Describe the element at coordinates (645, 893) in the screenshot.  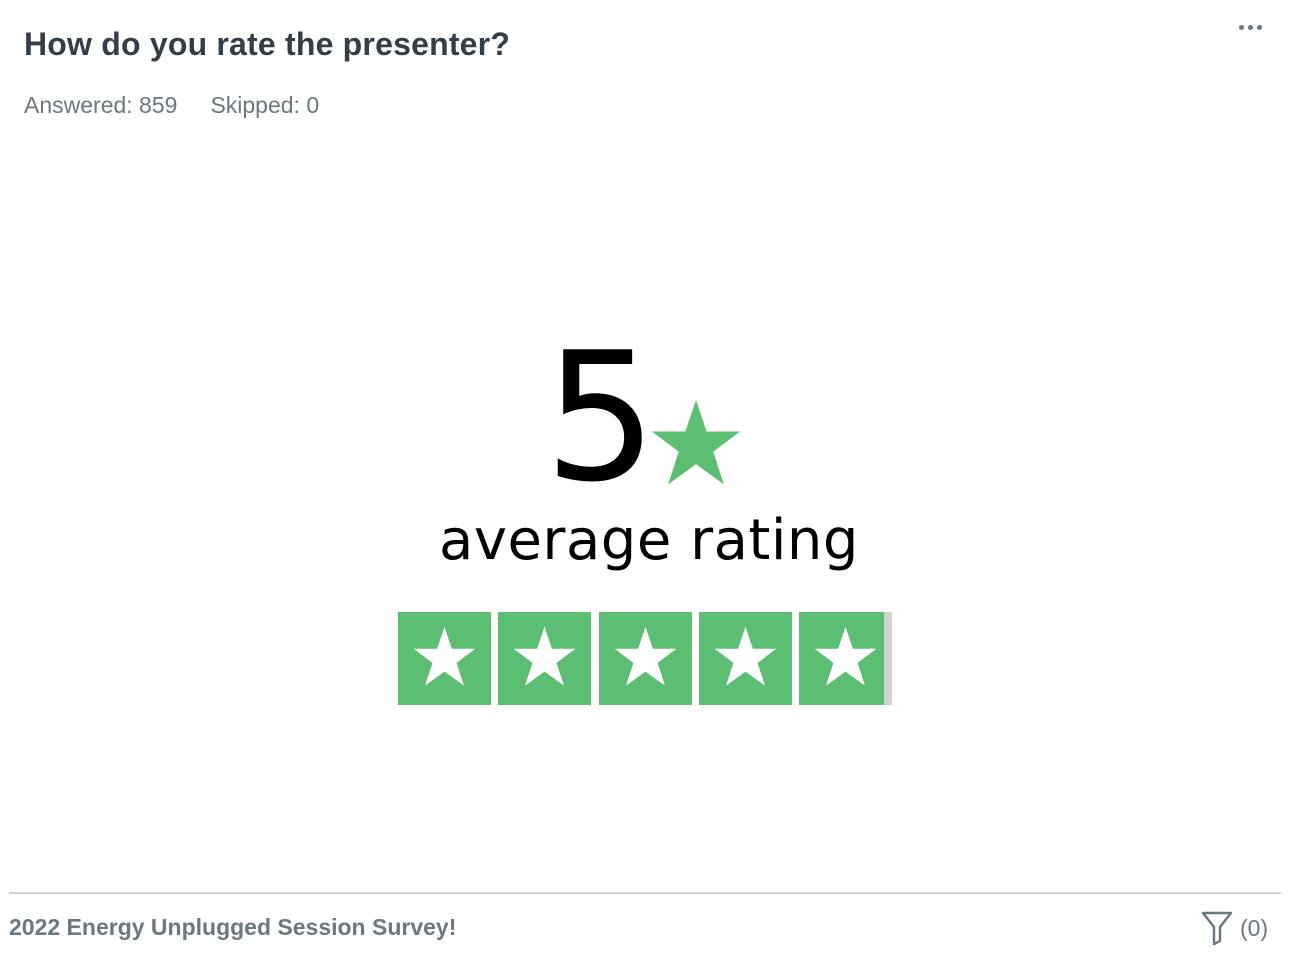
I see `footer-divider` at that location.